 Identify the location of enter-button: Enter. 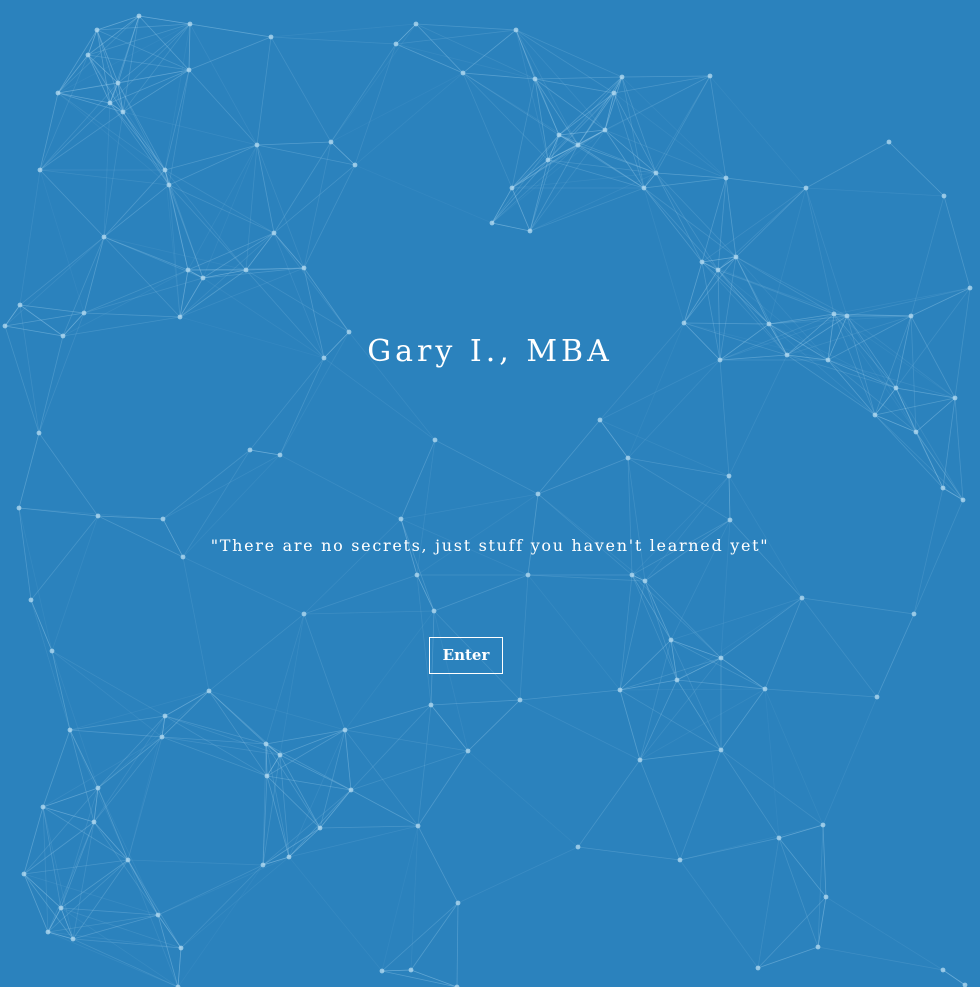
(466, 655).